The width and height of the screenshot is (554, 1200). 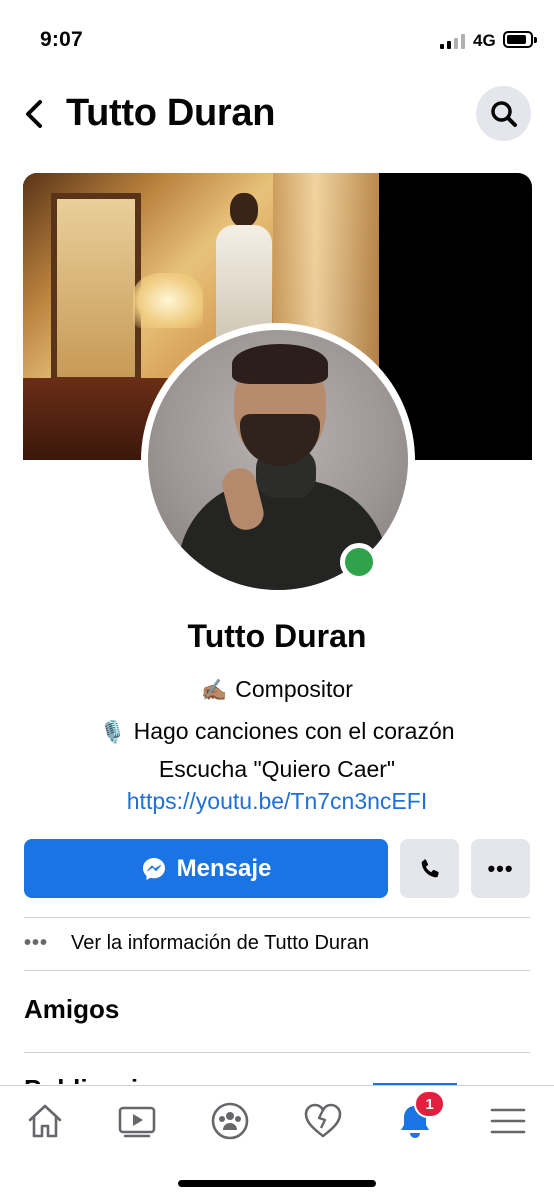 I want to click on signal-icon, so click(x=453, y=41).